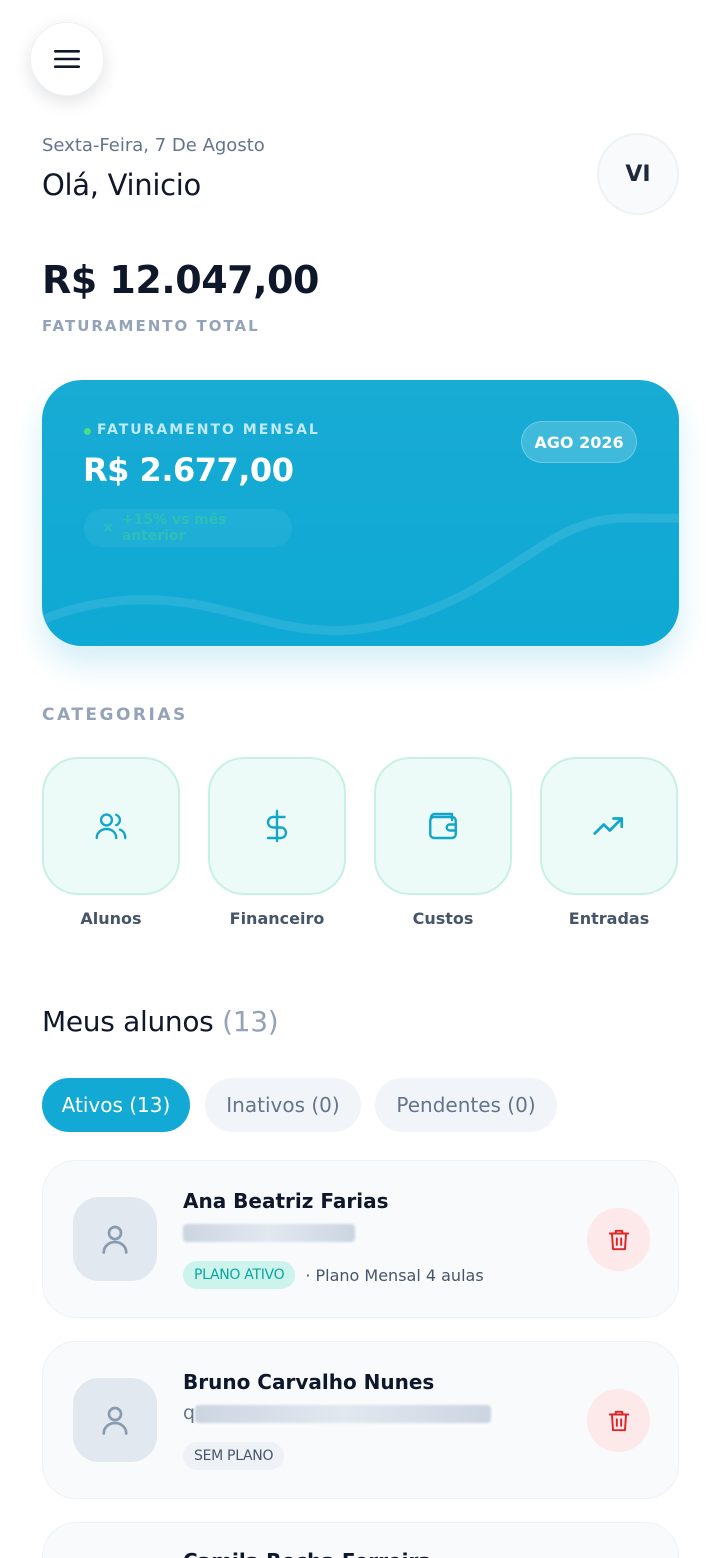  I want to click on plan-status-badge: SEM PLANO, so click(234, 1456).